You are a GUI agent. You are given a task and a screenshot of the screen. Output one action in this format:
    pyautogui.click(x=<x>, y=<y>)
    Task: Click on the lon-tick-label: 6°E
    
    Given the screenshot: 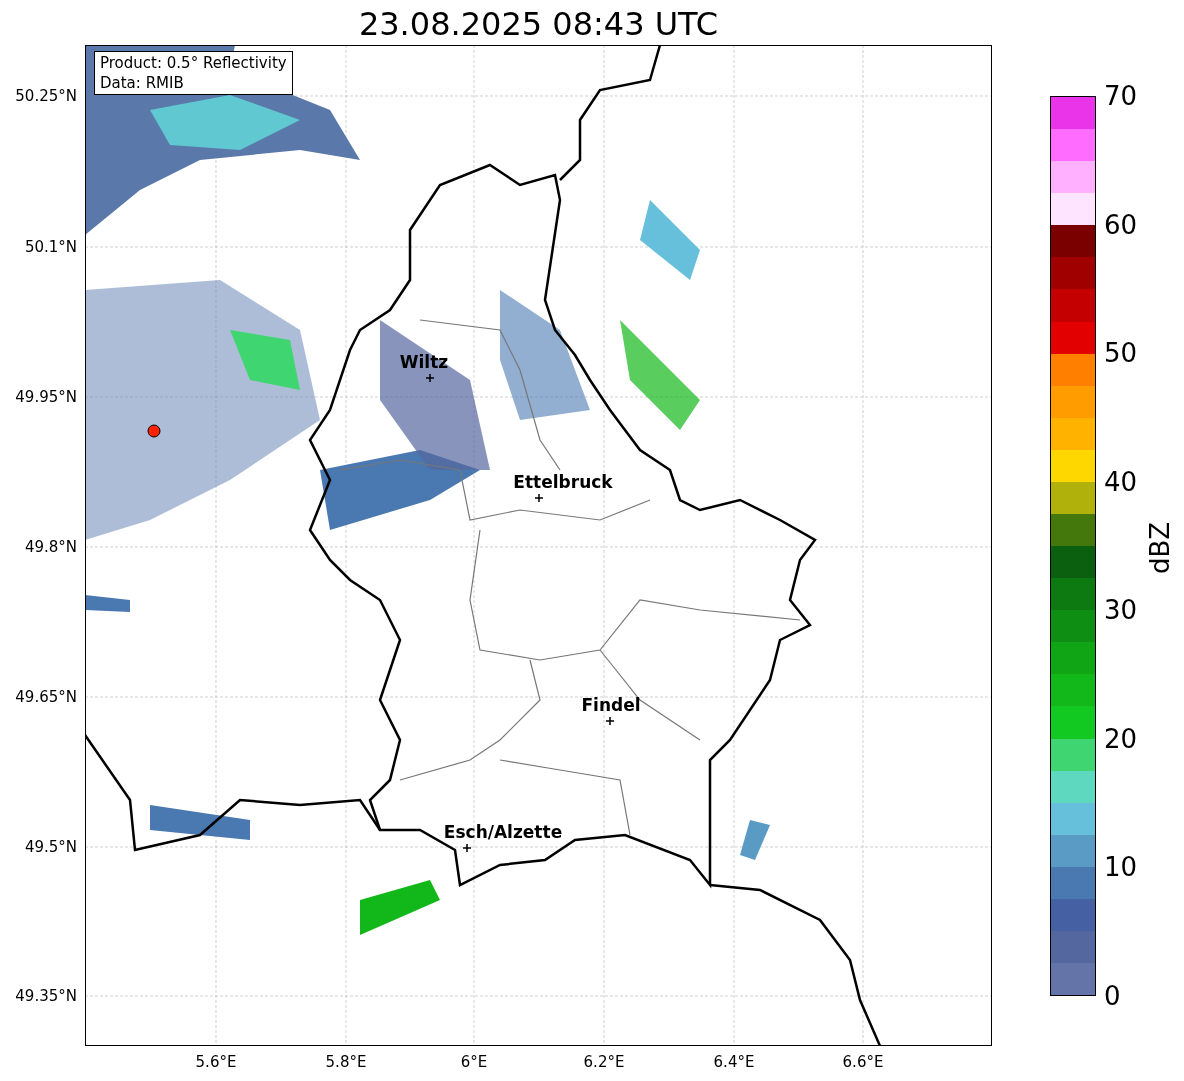 What is the action you would take?
    pyautogui.click(x=474, y=1062)
    